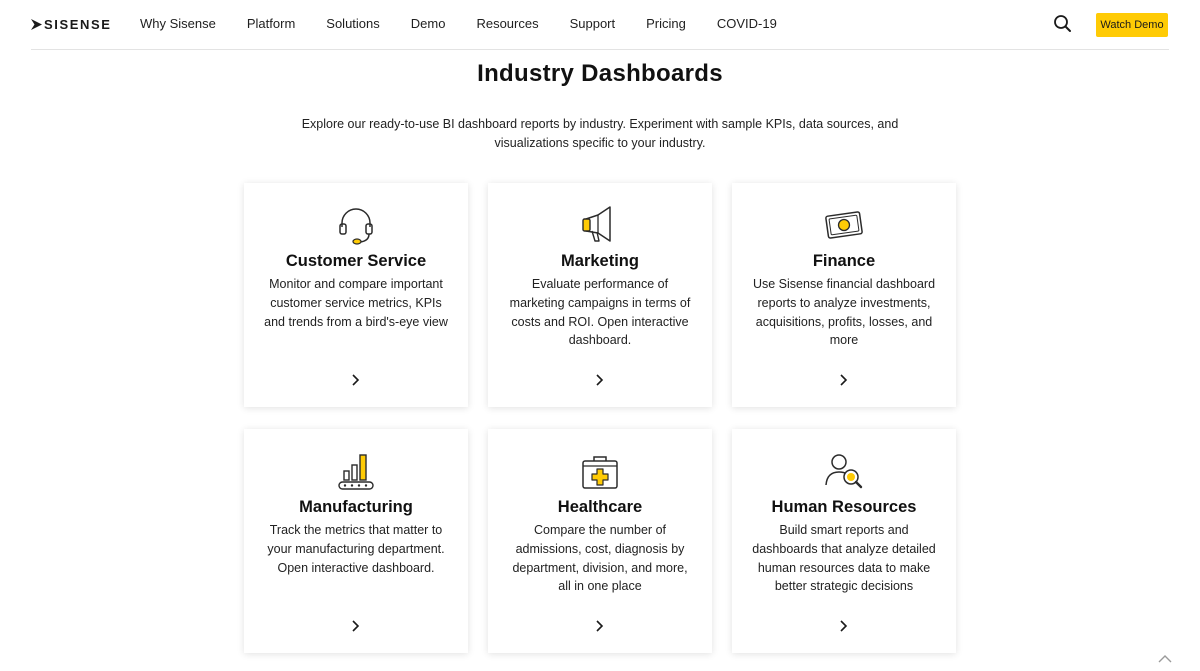 This screenshot has height=671, width=1200. What do you see at coordinates (600, 261) in the screenshot?
I see `card-title: Marketing` at bounding box center [600, 261].